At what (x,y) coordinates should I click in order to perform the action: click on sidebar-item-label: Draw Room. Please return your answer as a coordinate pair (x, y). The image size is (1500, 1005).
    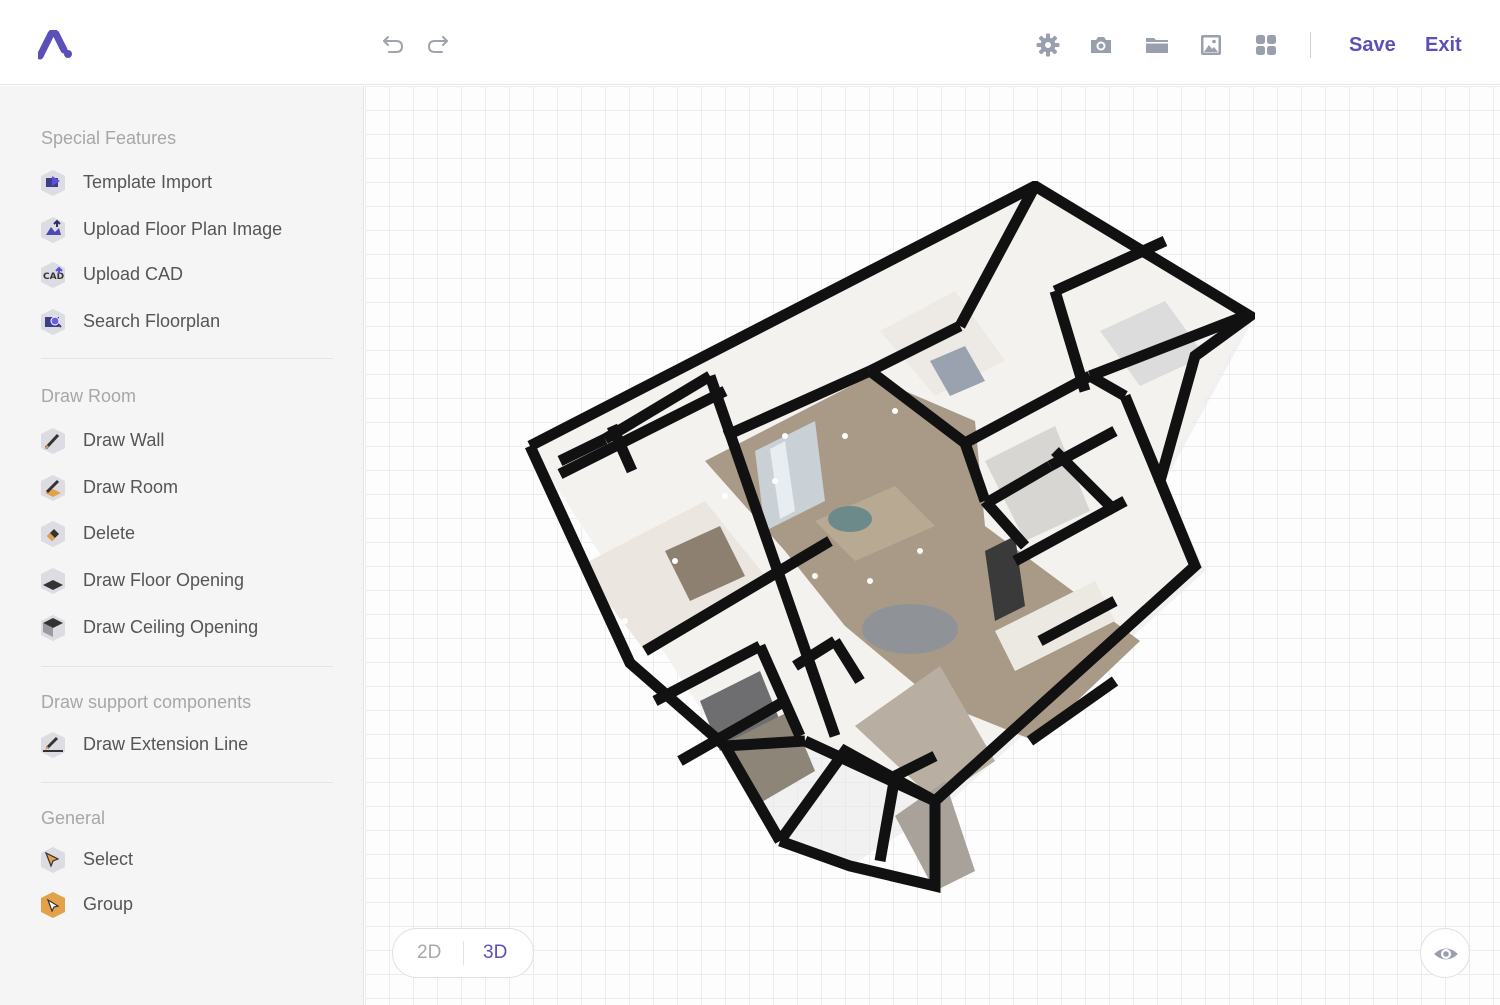
    Looking at the image, I should click on (131, 487).